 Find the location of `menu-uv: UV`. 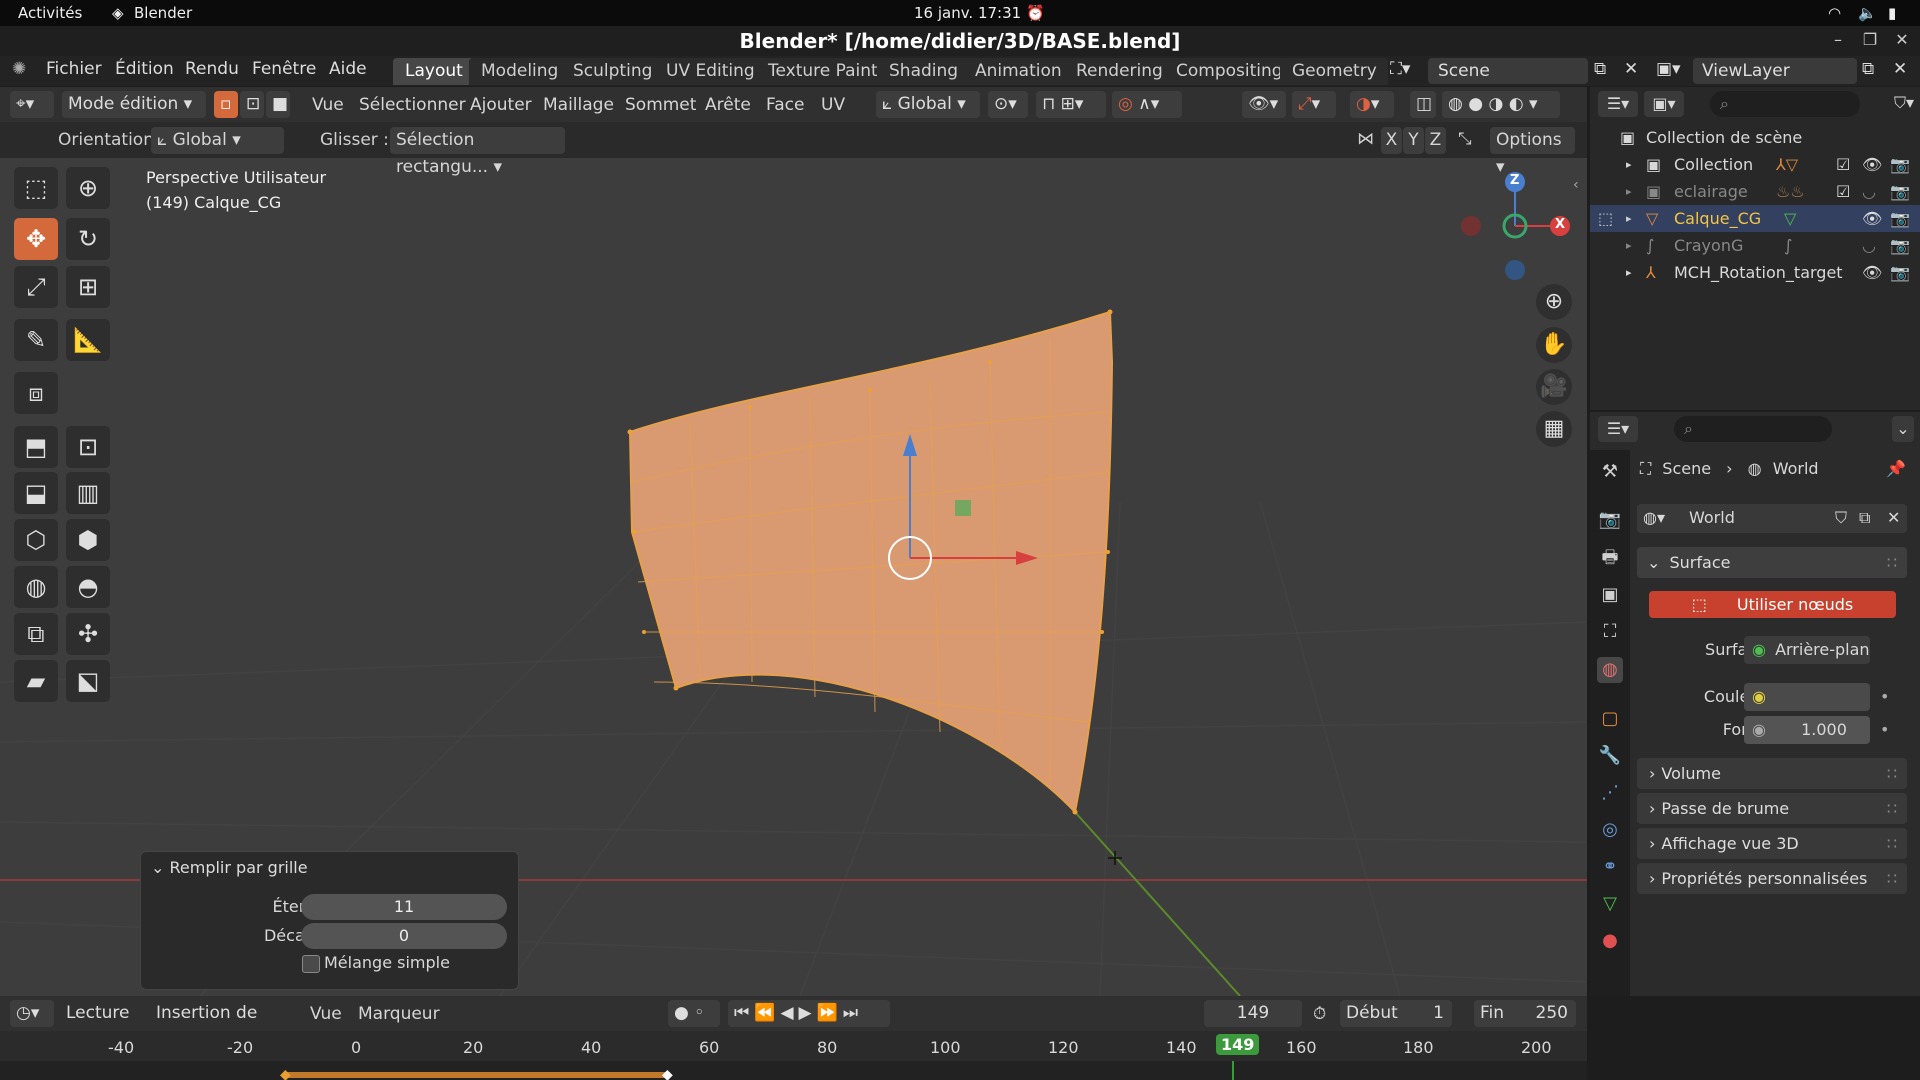

menu-uv: UV is located at coordinates (833, 105).